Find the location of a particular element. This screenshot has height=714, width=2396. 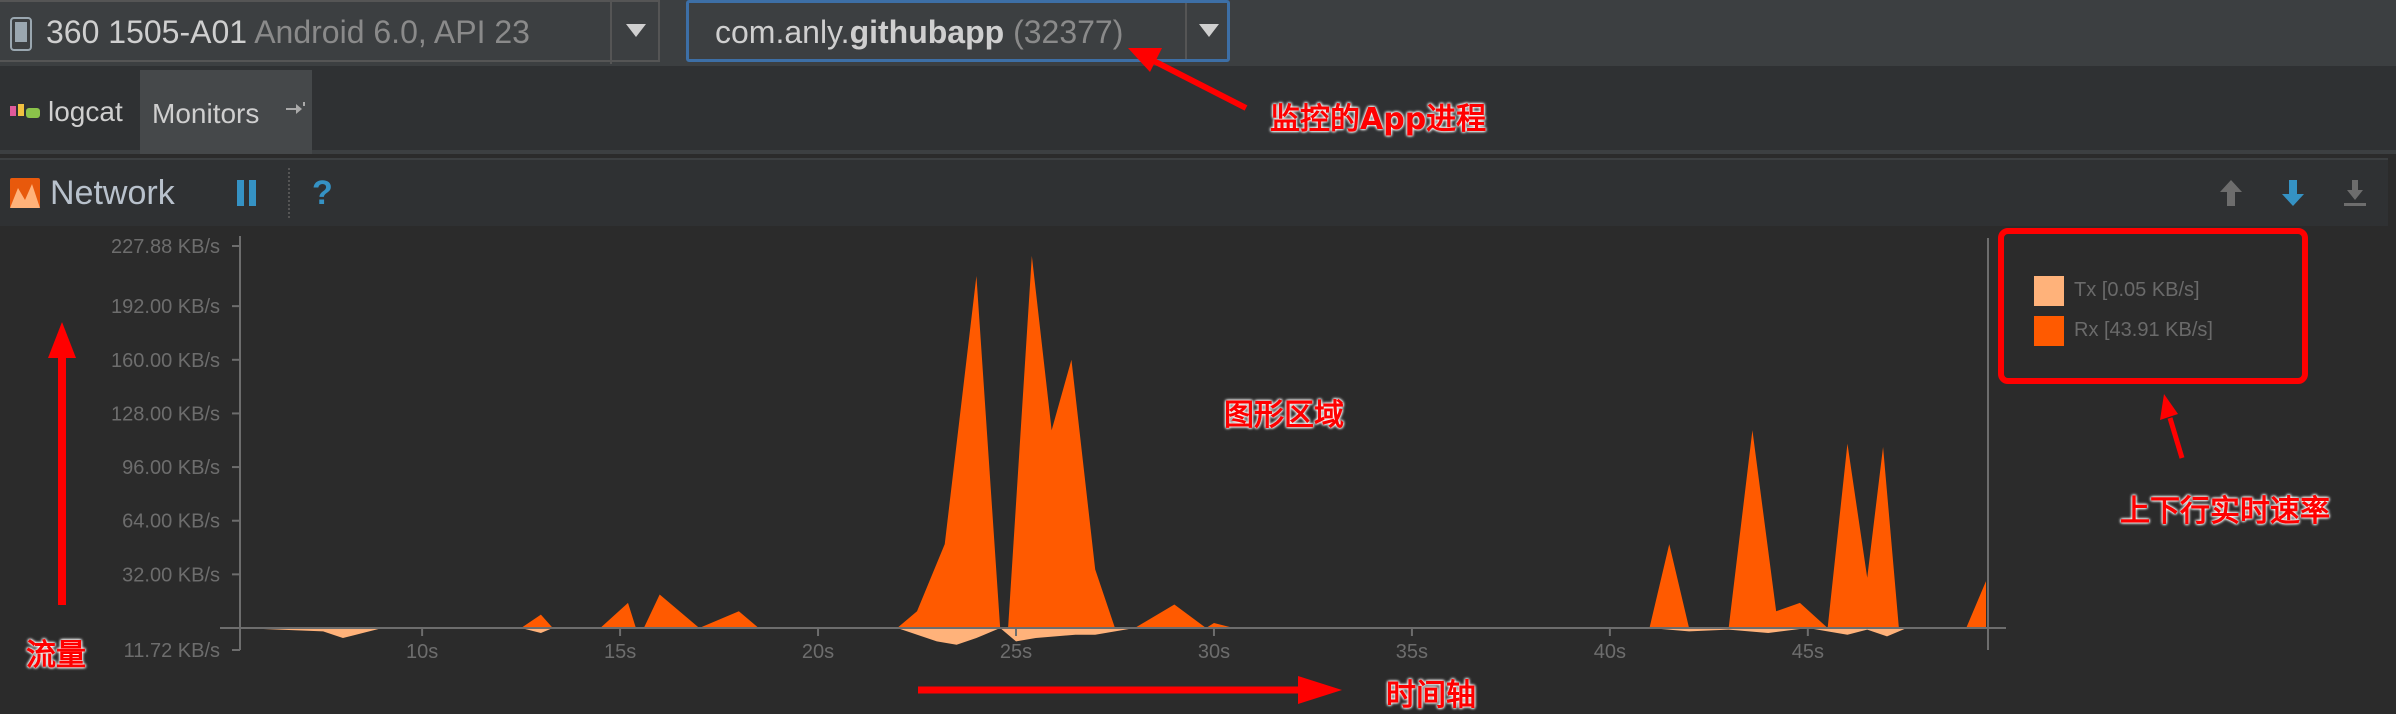

rates-annotation: 上下行实时速率 is located at coordinates (2225, 511).